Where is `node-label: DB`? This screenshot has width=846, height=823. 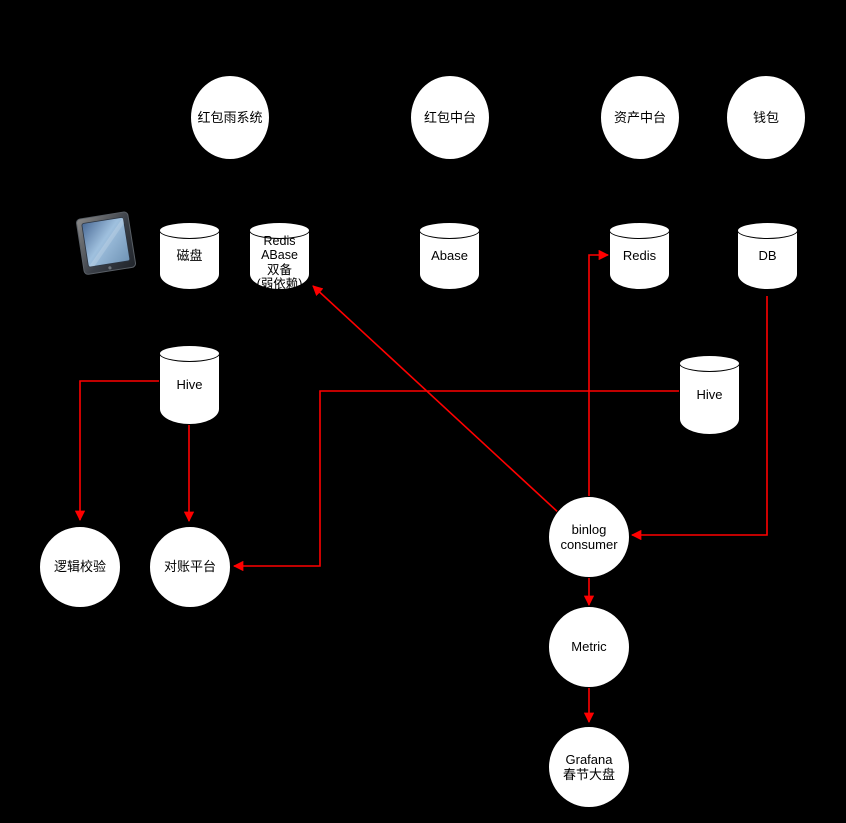
node-label: DB is located at coordinates (767, 255).